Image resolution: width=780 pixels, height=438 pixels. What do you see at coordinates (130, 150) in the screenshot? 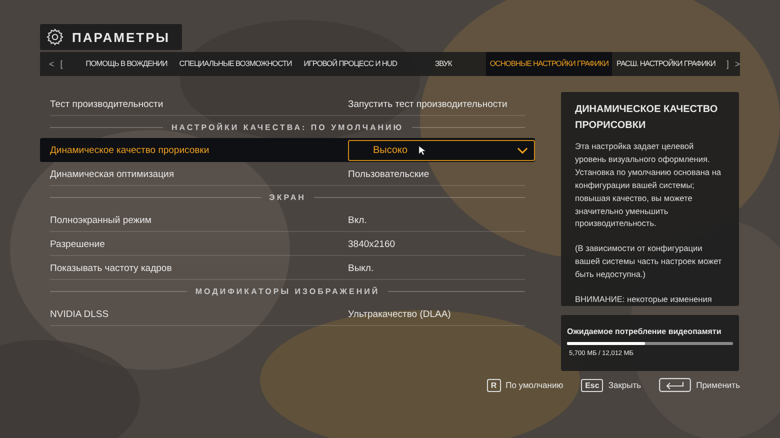
I see `setting-label: Динамическое качество прорисовки` at bounding box center [130, 150].